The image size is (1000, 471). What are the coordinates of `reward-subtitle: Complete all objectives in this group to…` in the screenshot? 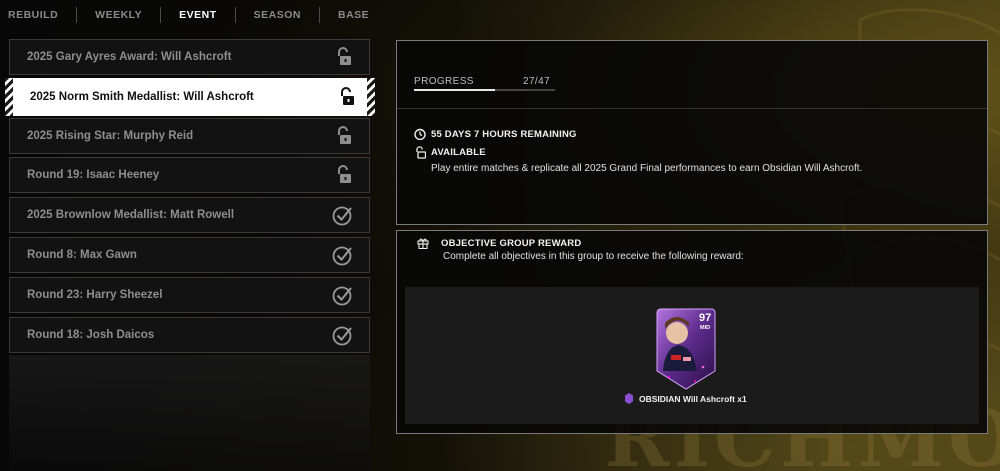 It's located at (593, 256).